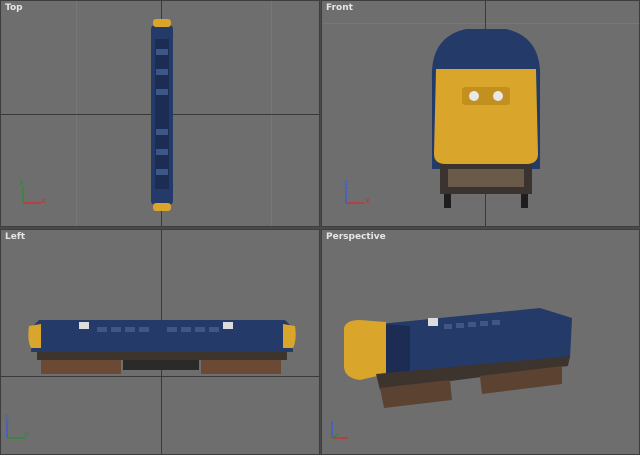 The image size is (640, 455). I want to click on viewport-label-perspective: Perspective, so click(356, 237).